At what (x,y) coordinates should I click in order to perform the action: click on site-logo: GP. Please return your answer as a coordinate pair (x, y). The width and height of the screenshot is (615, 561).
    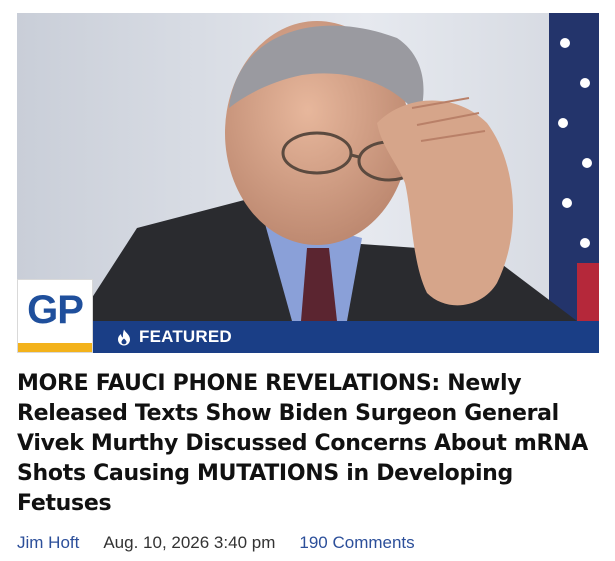
    Looking at the image, I should click on (55, 316).